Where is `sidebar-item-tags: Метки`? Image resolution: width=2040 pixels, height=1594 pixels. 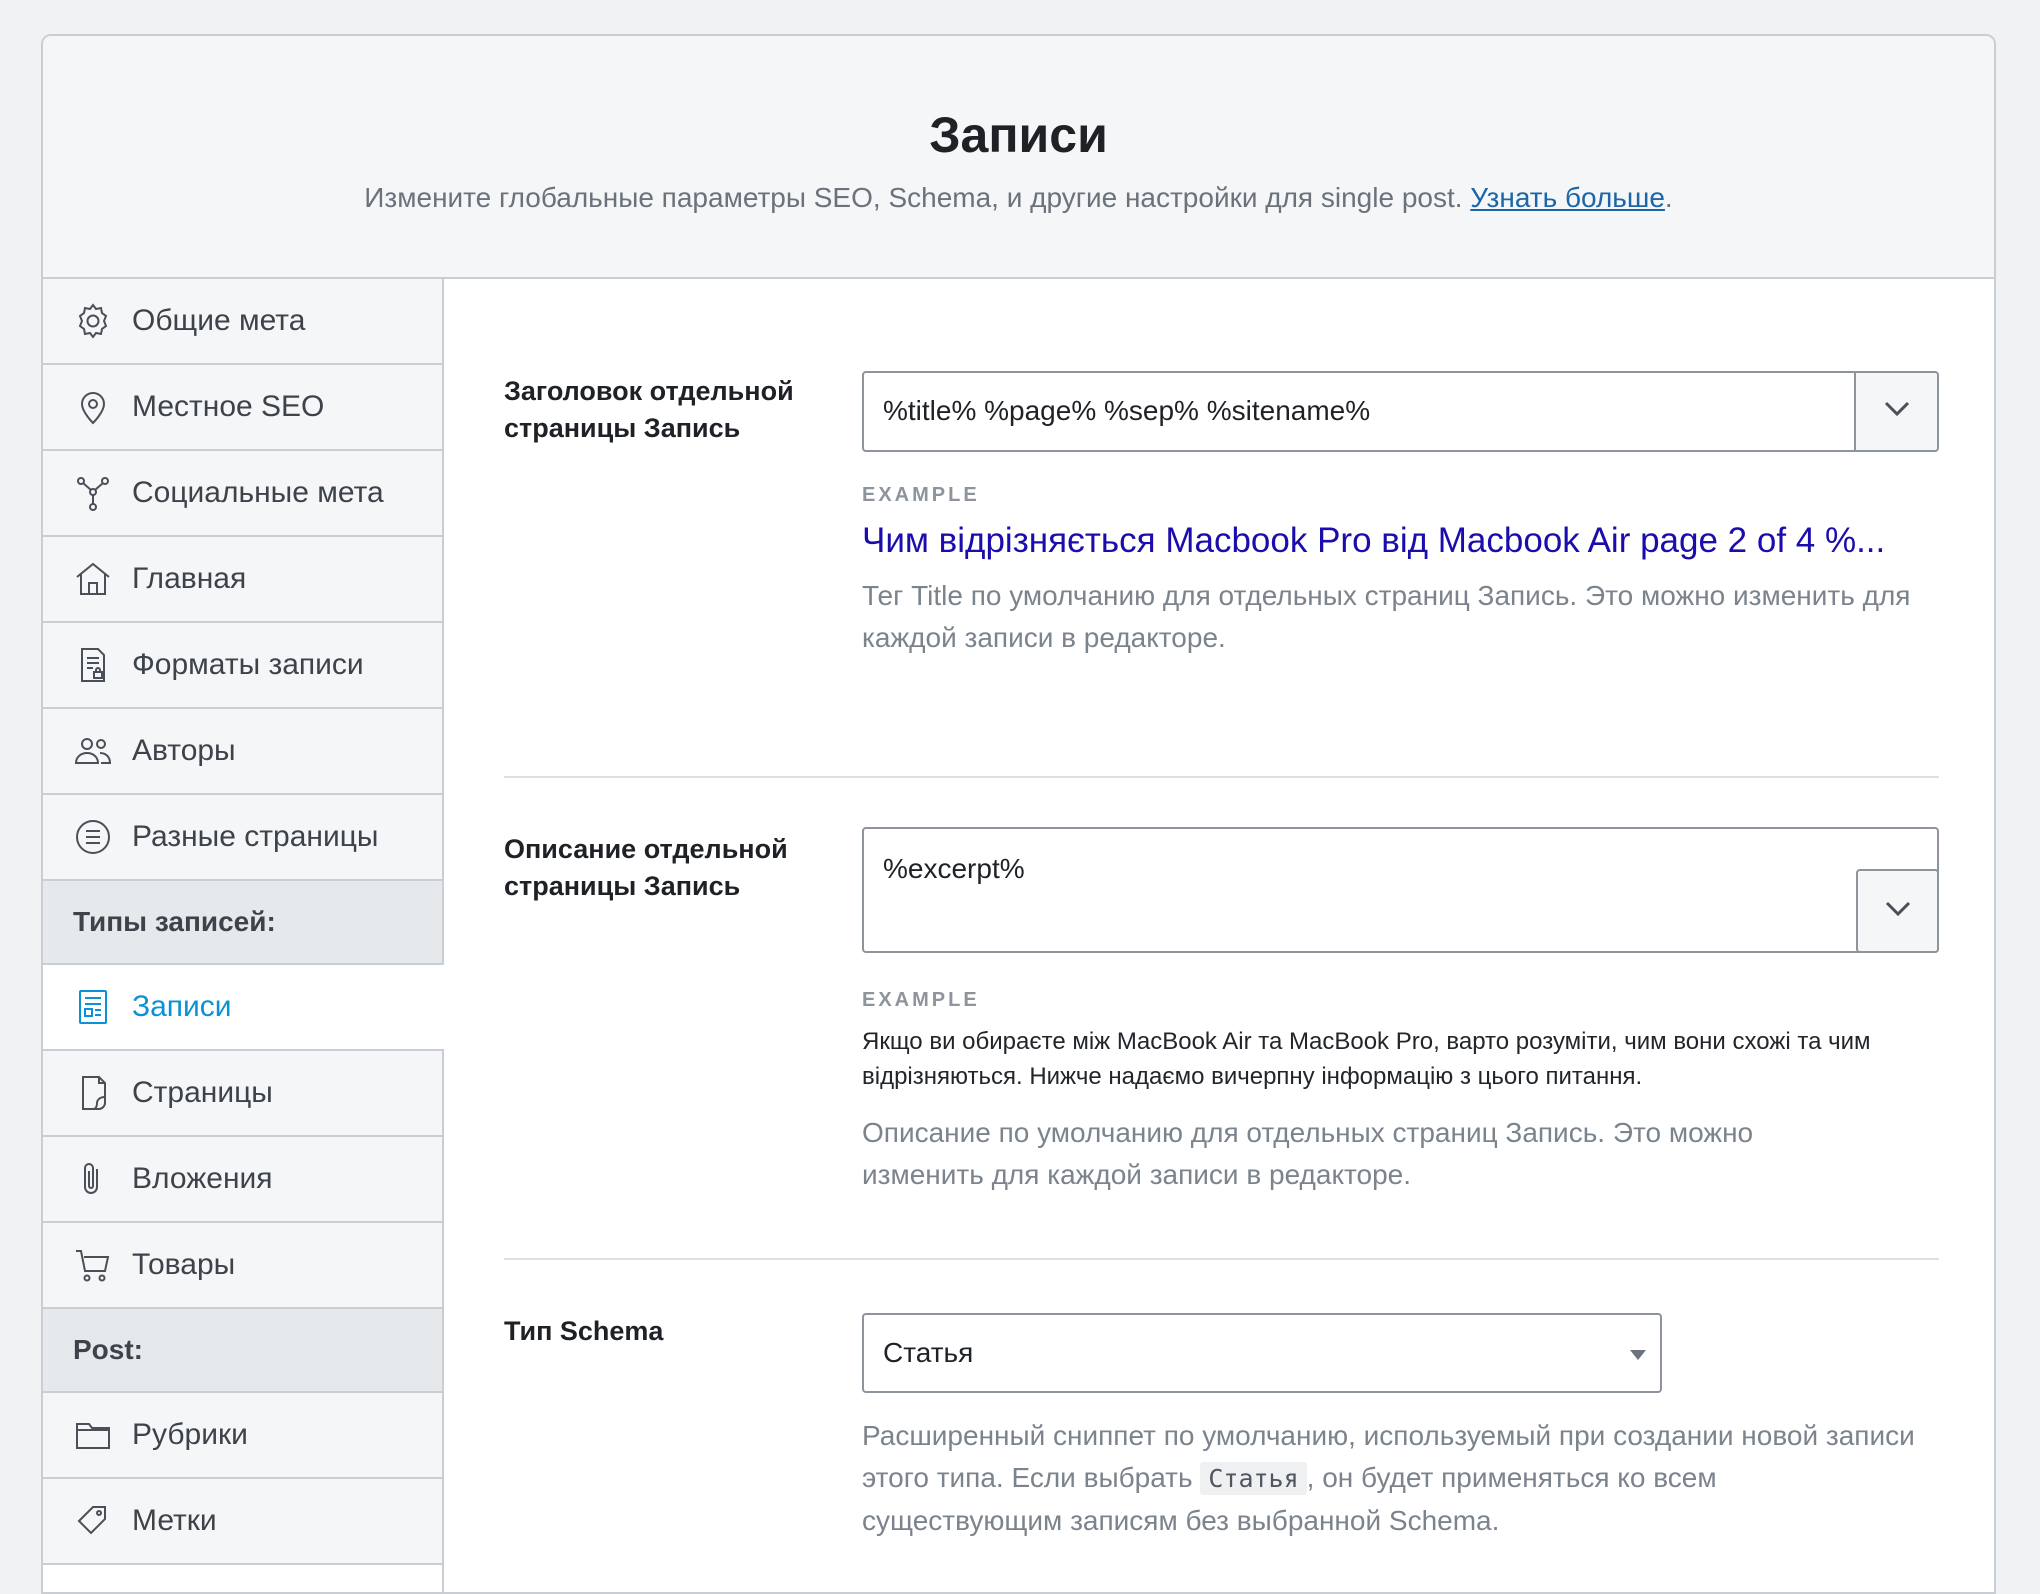
sidebar-item-tags: Метки is located at coordinates (242, 1522).